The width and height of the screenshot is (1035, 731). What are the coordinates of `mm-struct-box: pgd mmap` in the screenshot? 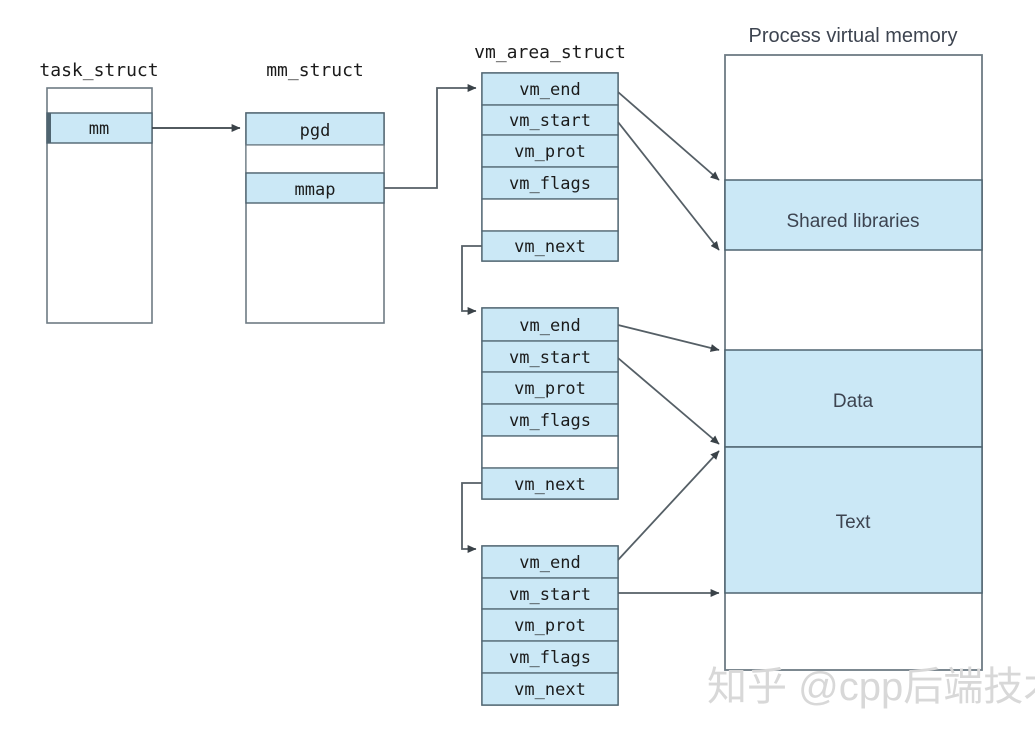 It's located at (315, 218).